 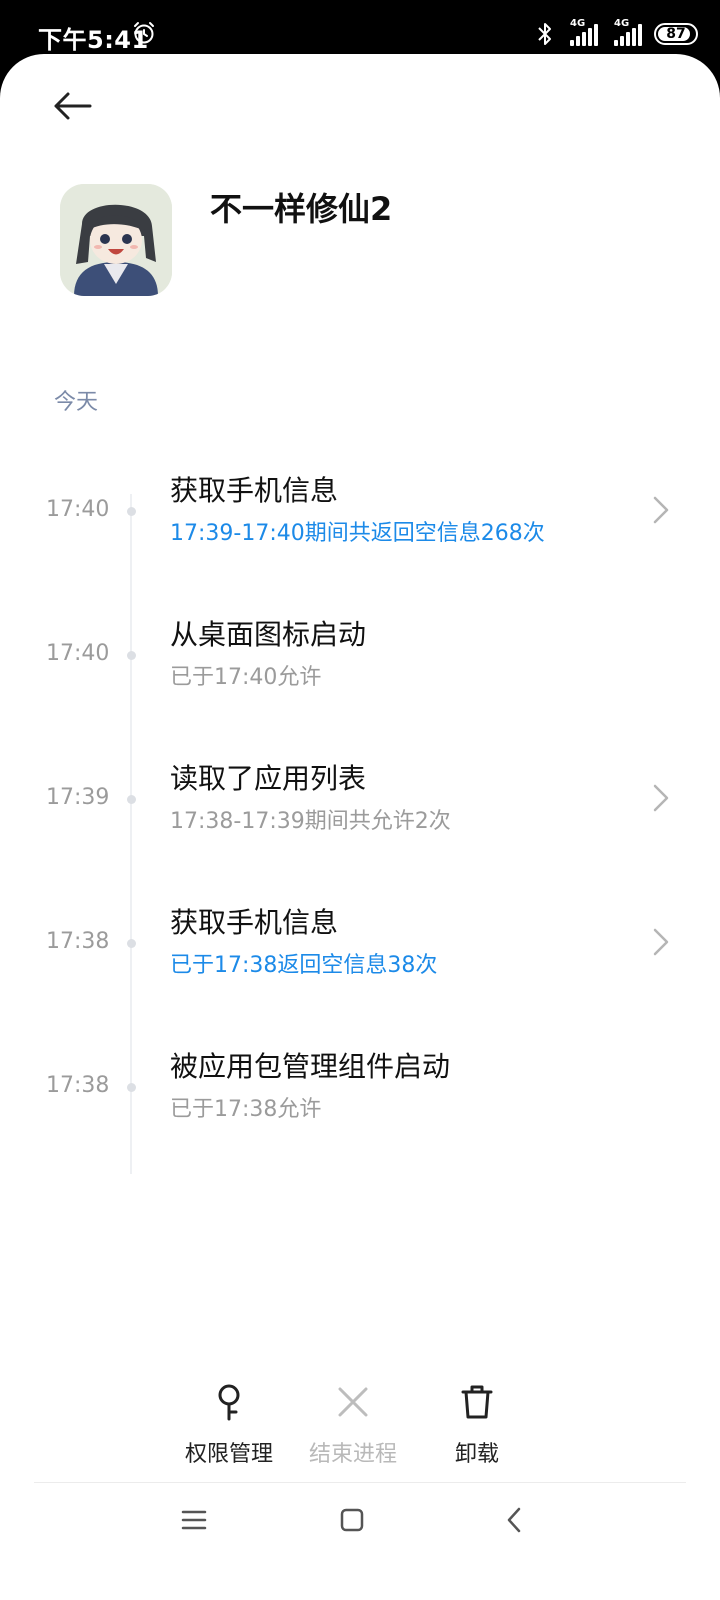 I want to click on end-process-button: 结束进程, so click(x=353, y=1419).